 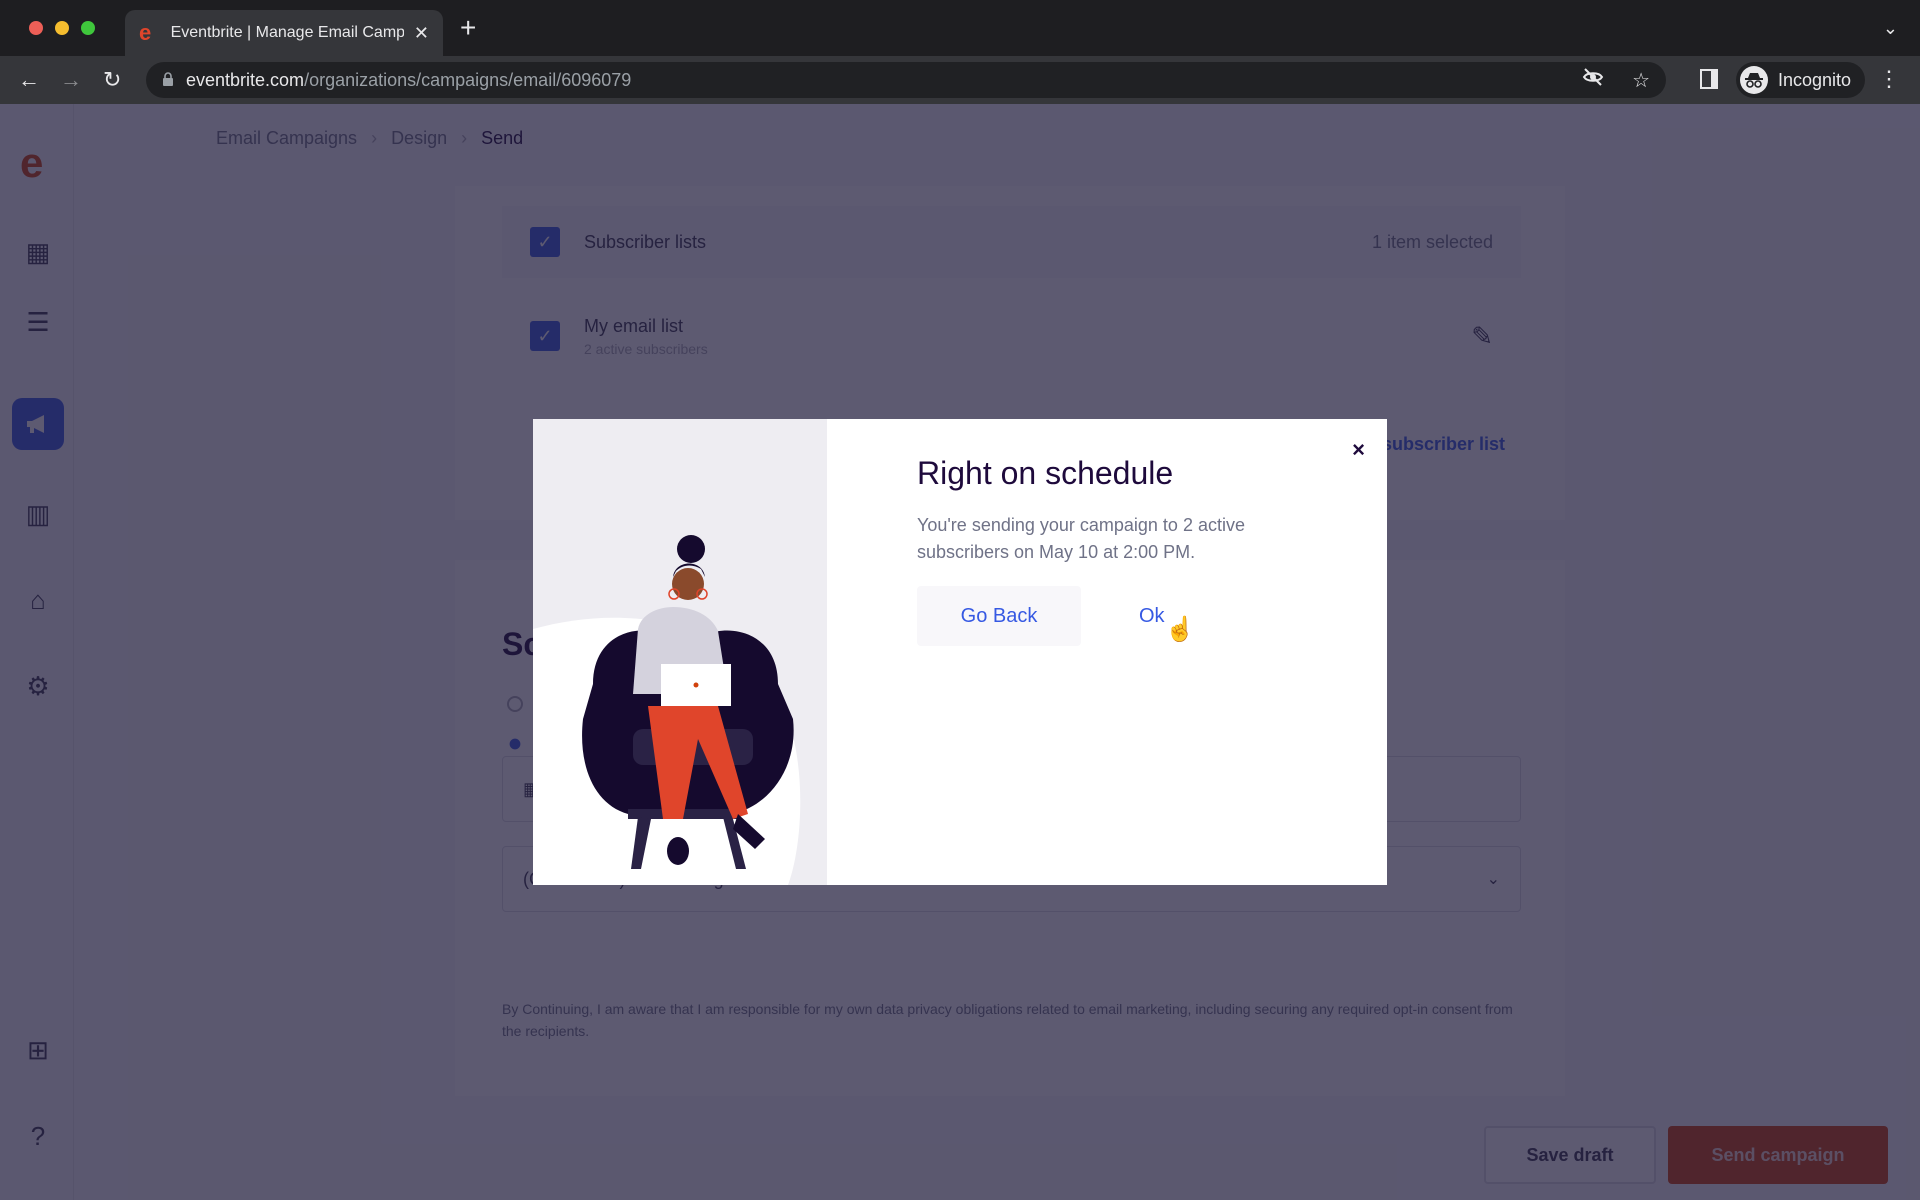 I want to click on forward-arrow-icon: →, so click(x=71, y=80).